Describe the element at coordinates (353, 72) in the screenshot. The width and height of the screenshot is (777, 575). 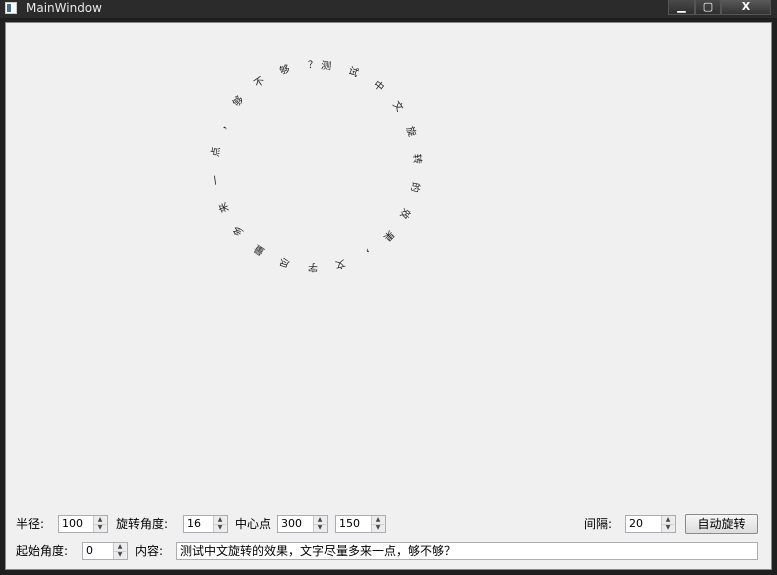
I see `ring-character: 试` at that location.